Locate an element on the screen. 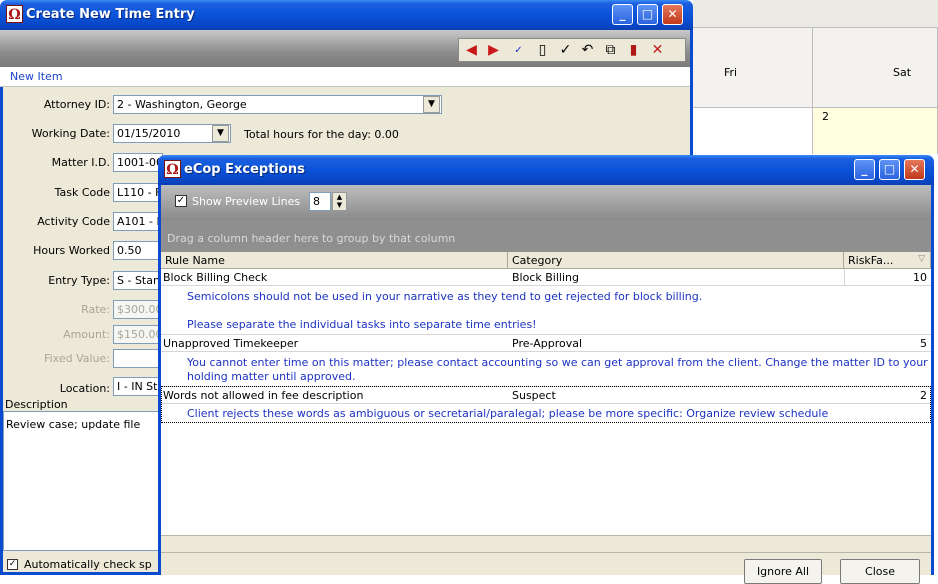 The image size is (938, 584). description-textarea: Review case; update file is located at coordinates (83, 481).